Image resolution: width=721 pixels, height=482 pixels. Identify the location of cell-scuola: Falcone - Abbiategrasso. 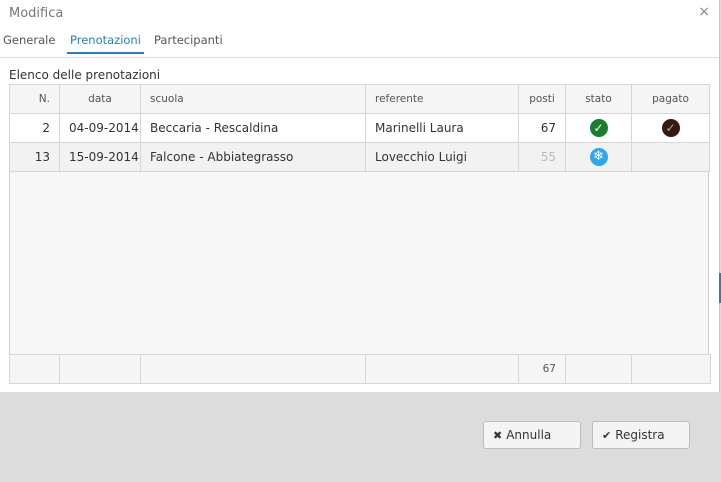
(253, 157).